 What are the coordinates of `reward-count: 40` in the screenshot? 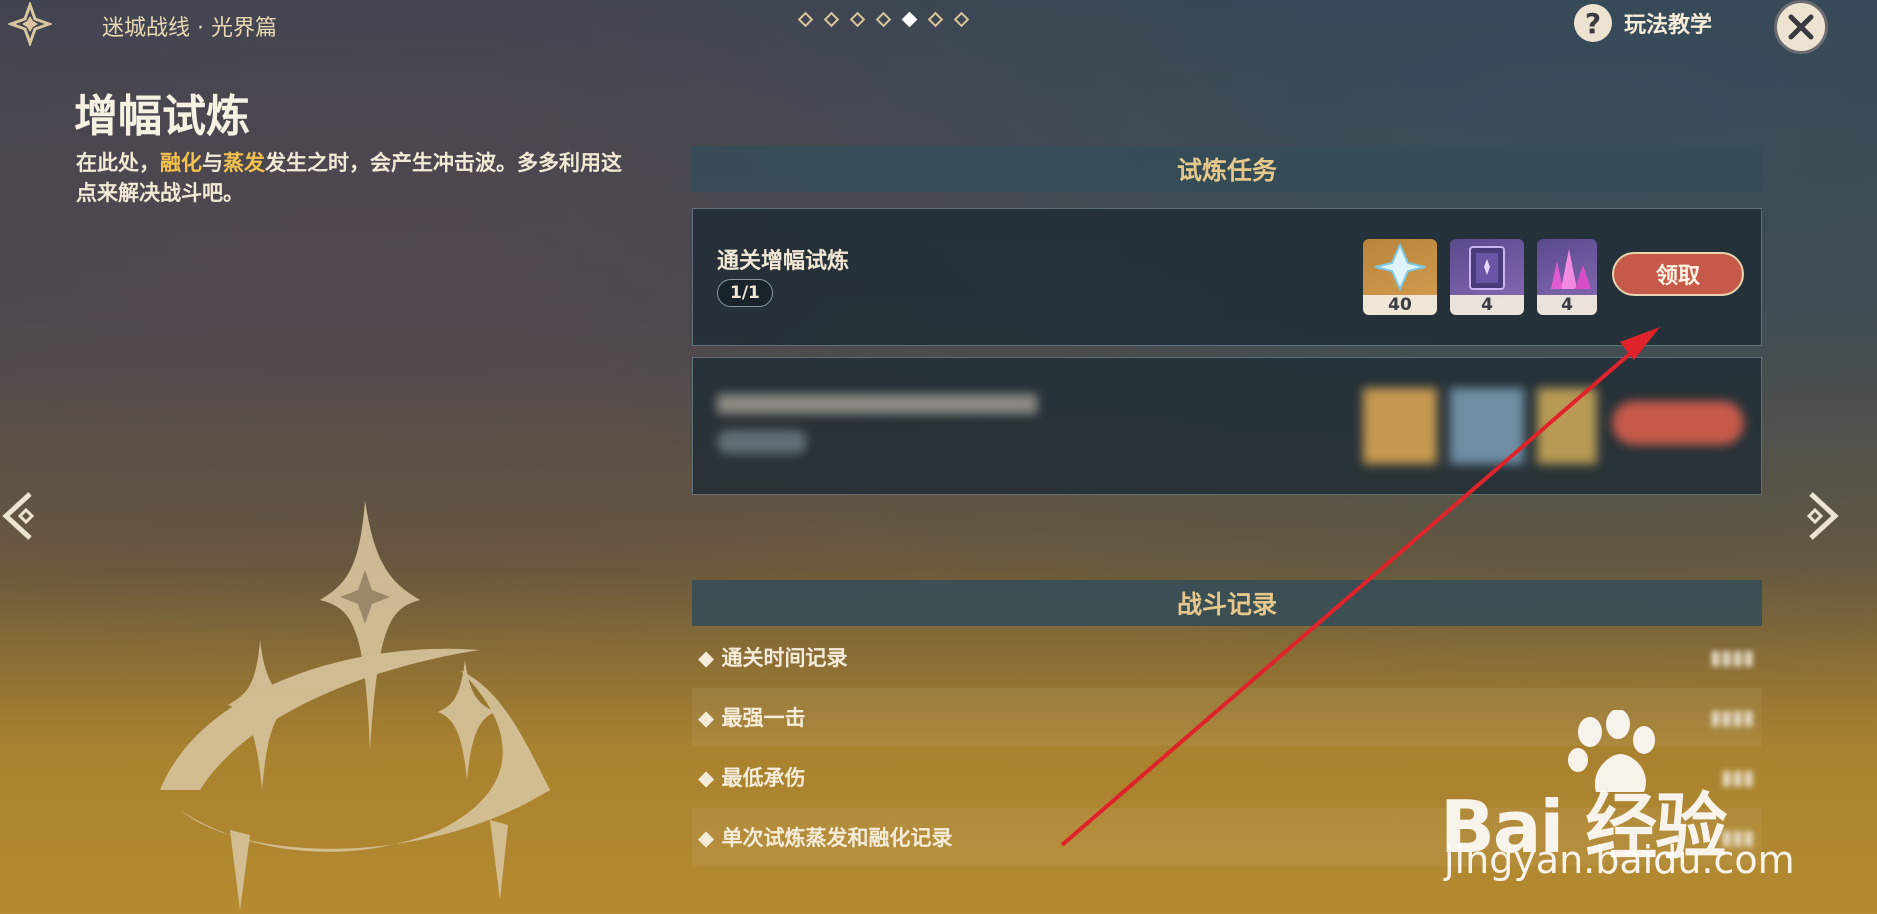 It's located at (1400, 305).